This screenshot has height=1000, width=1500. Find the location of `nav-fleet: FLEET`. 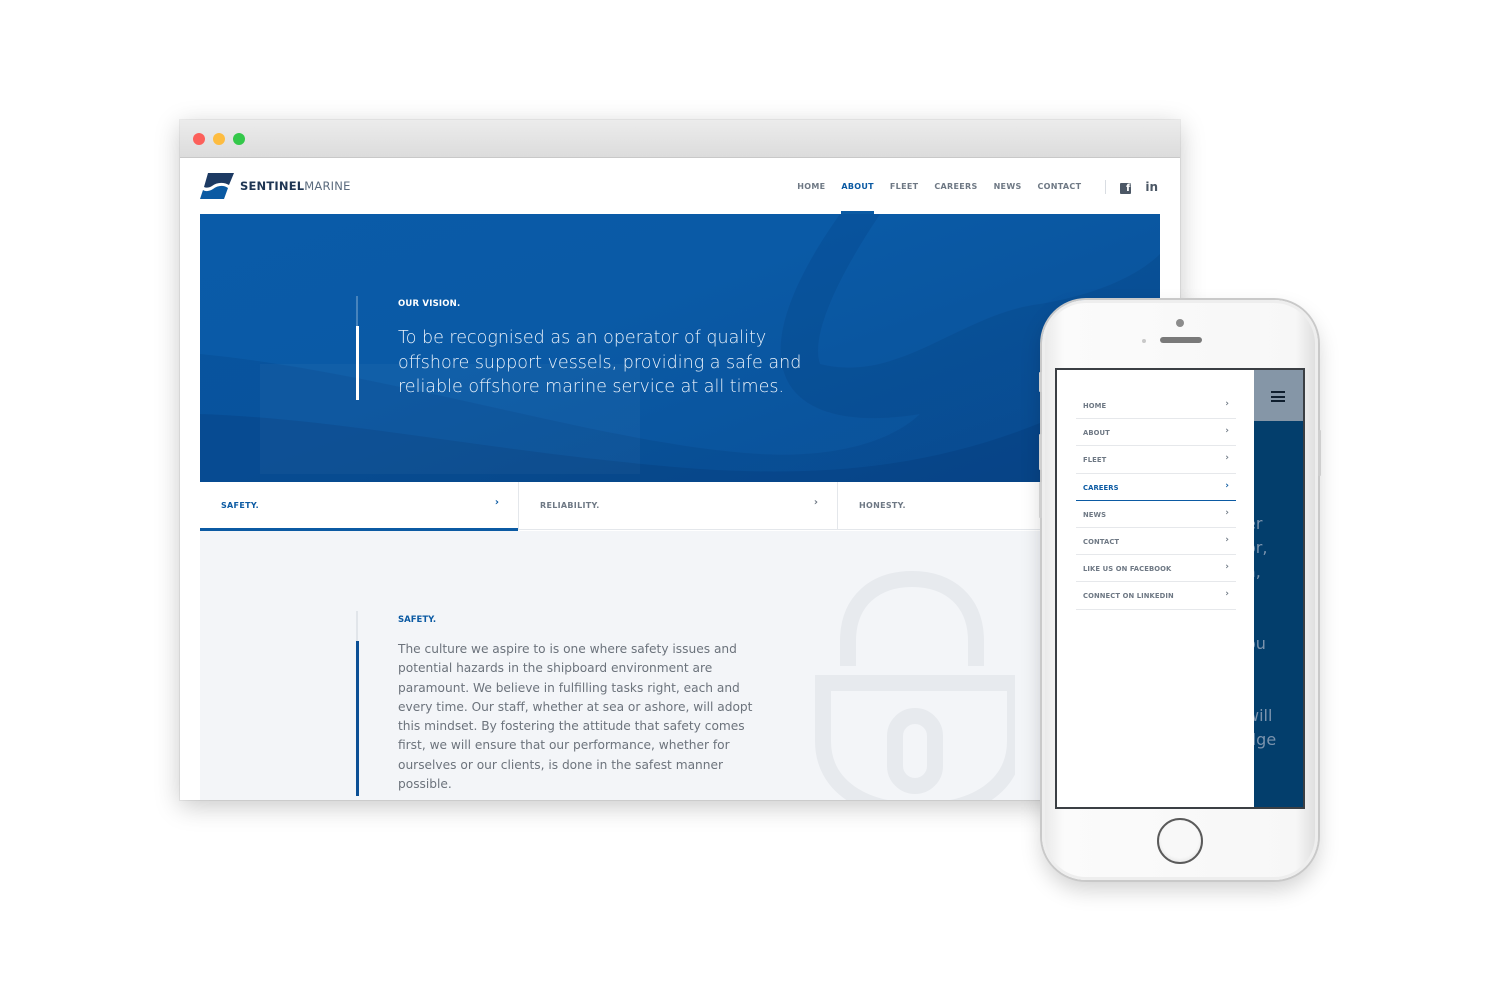

nav-fleet: FLEET is located at coordinates (904, 186).